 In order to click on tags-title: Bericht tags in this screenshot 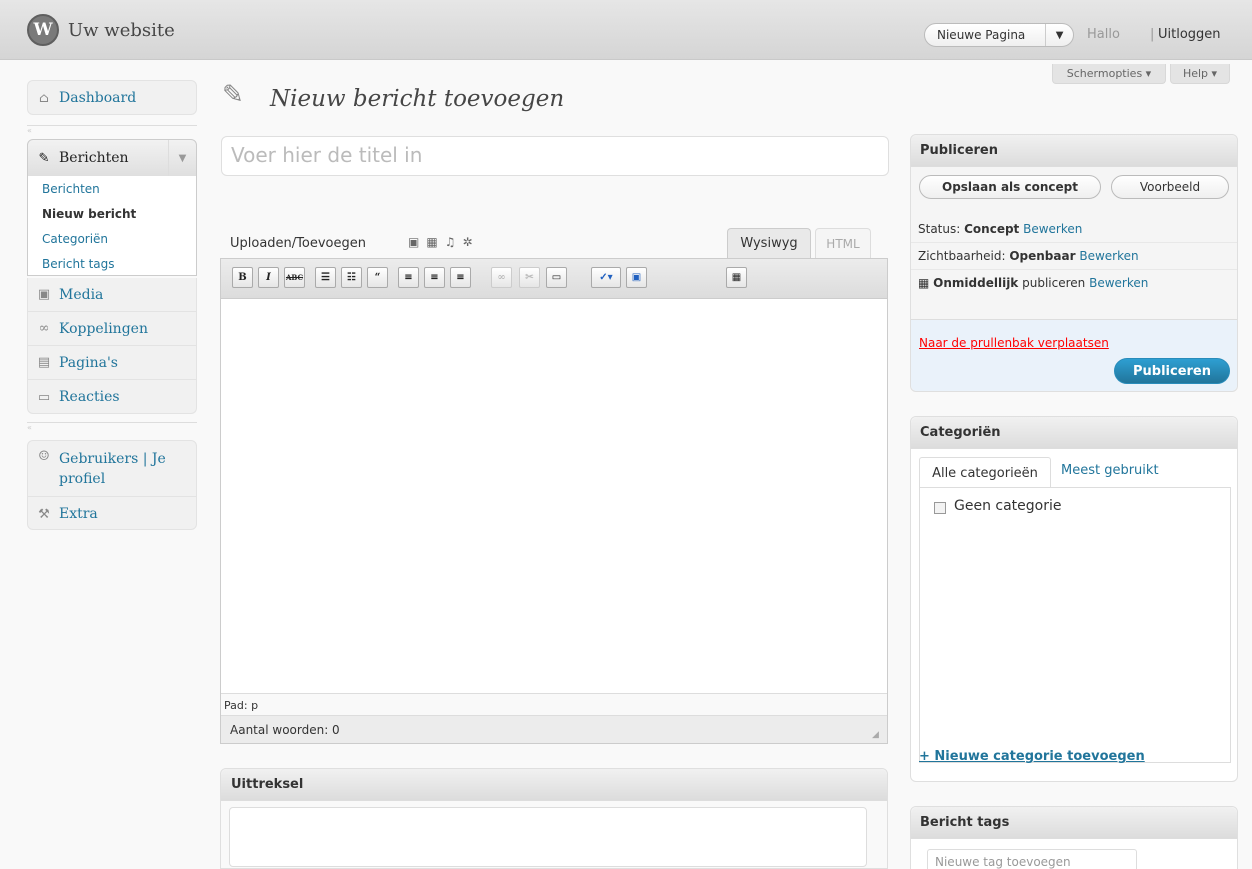, I will do `click(1074, 823)`.